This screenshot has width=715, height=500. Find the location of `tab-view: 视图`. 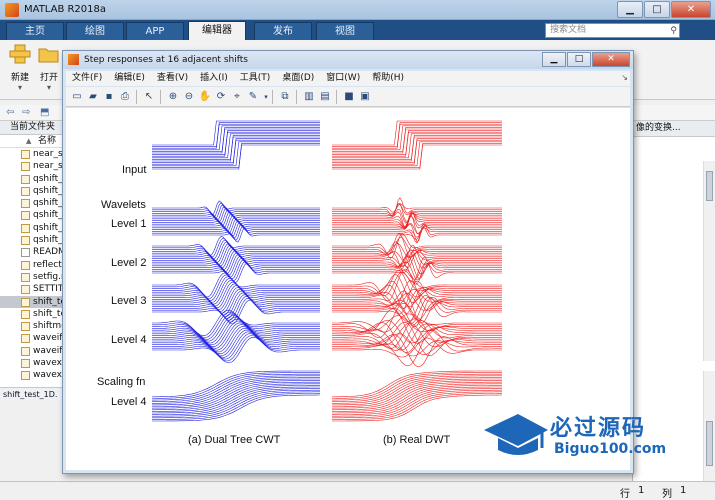

tab-view: 视图 is located at coordinates (345, 31).